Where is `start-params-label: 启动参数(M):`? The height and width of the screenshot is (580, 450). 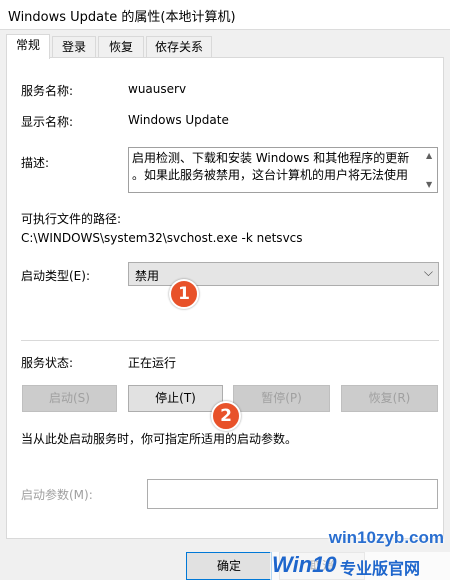
start-params-label: 启动参数(M): is located at coordinates (57, 495).